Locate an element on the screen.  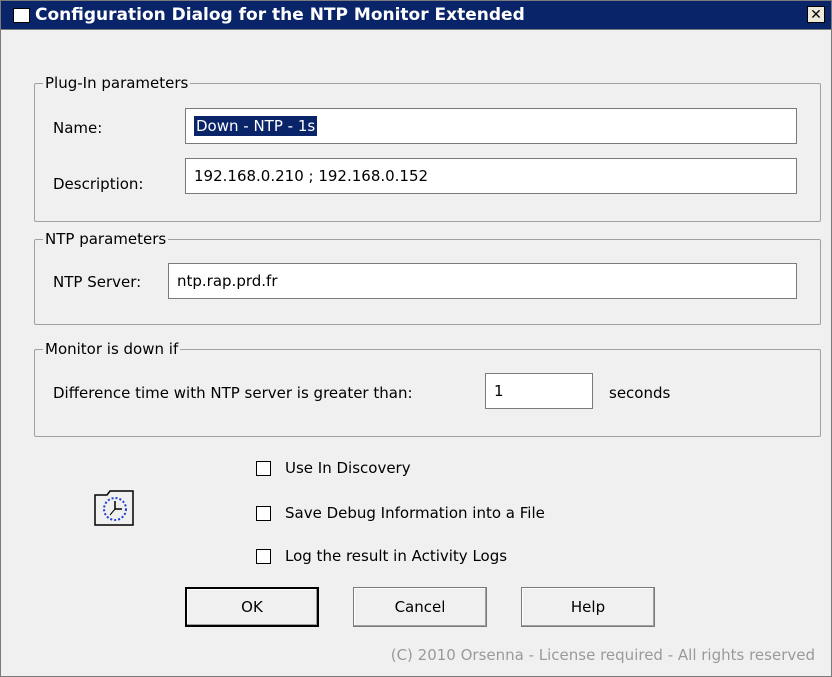
use-in-discovery-label: Use In Discovery is located at coordinates (348, 468).